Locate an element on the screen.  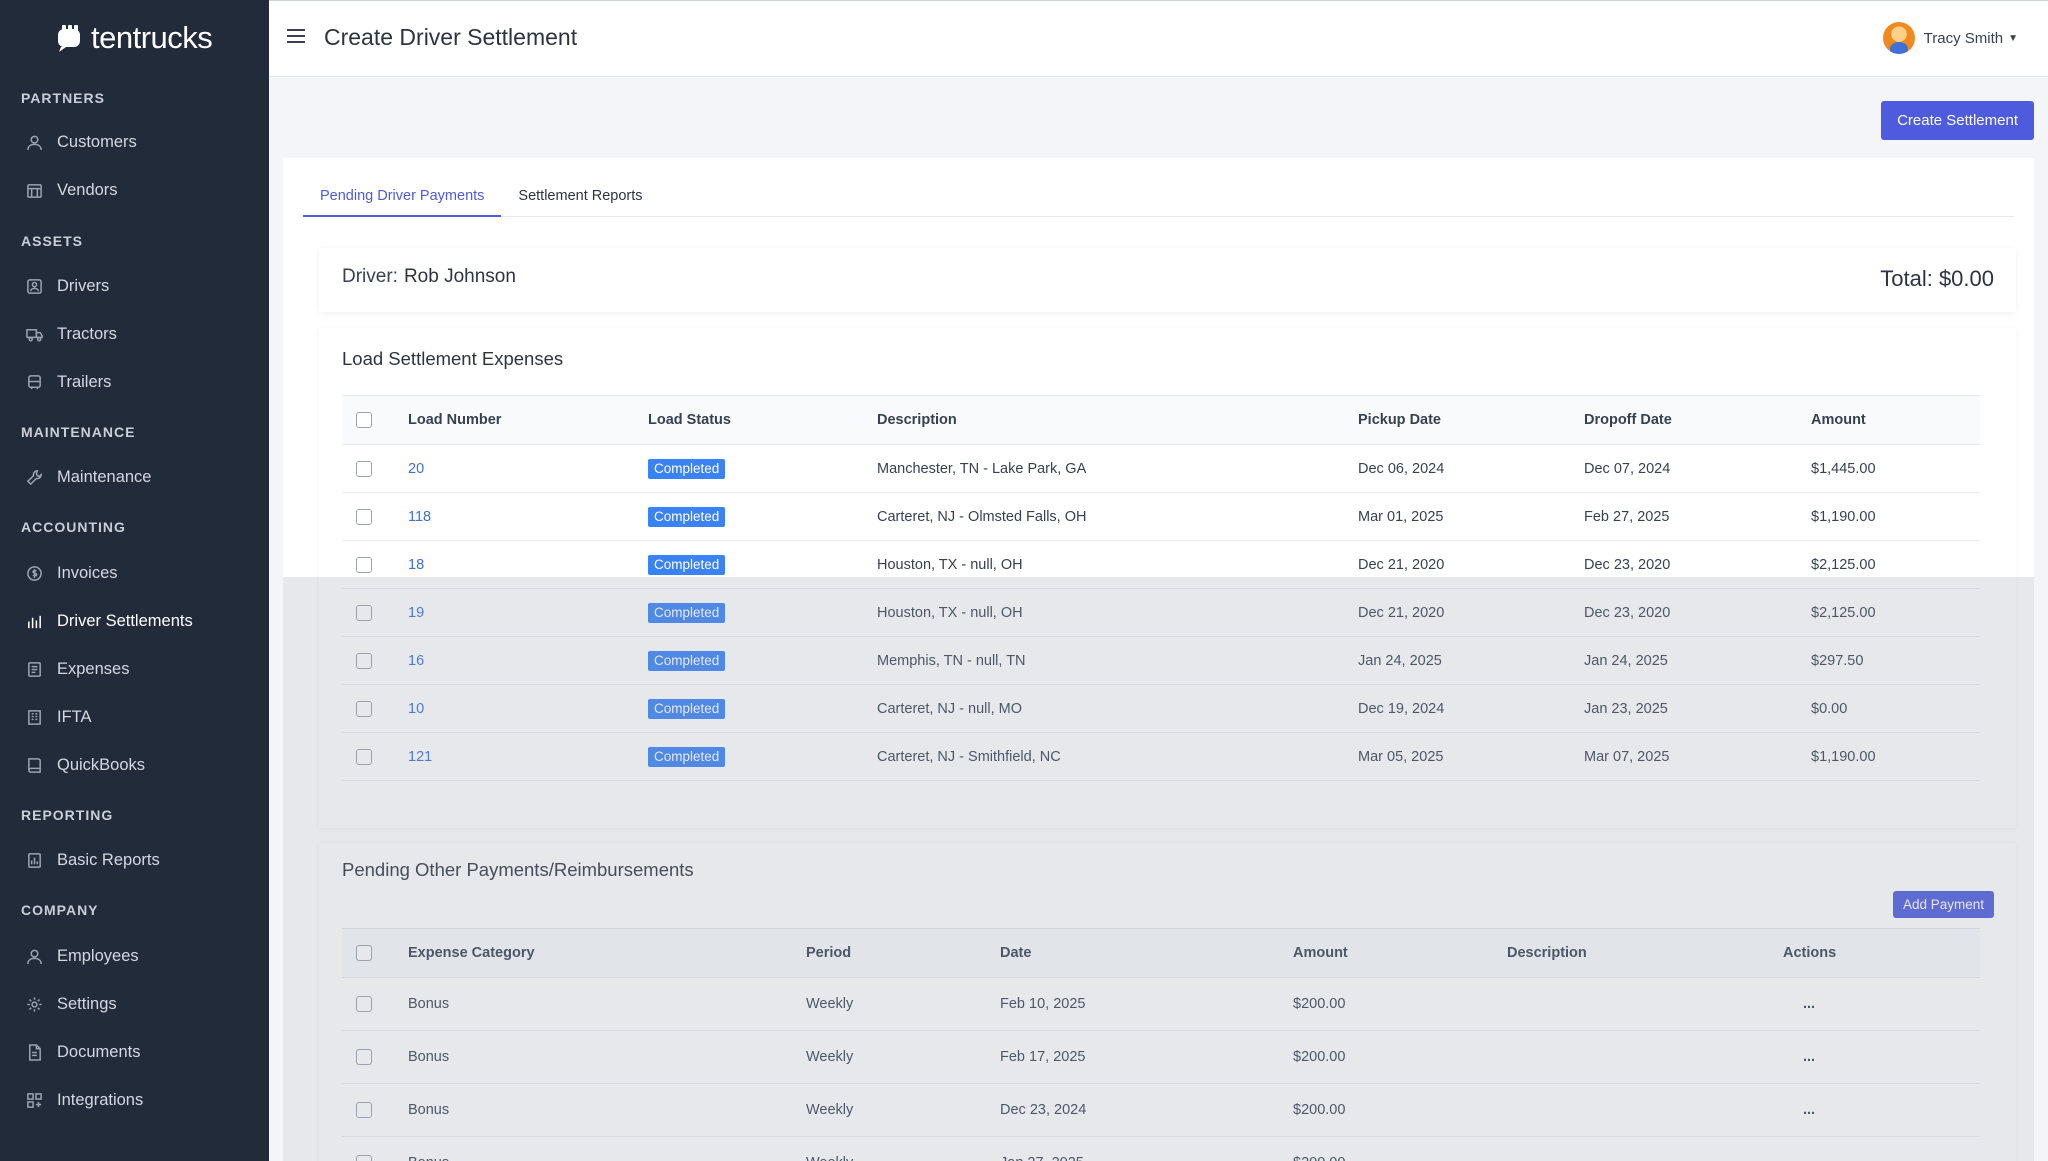
tab-pending-driver-payments: Pending Driver Payments is located at coordinates (402, 201).